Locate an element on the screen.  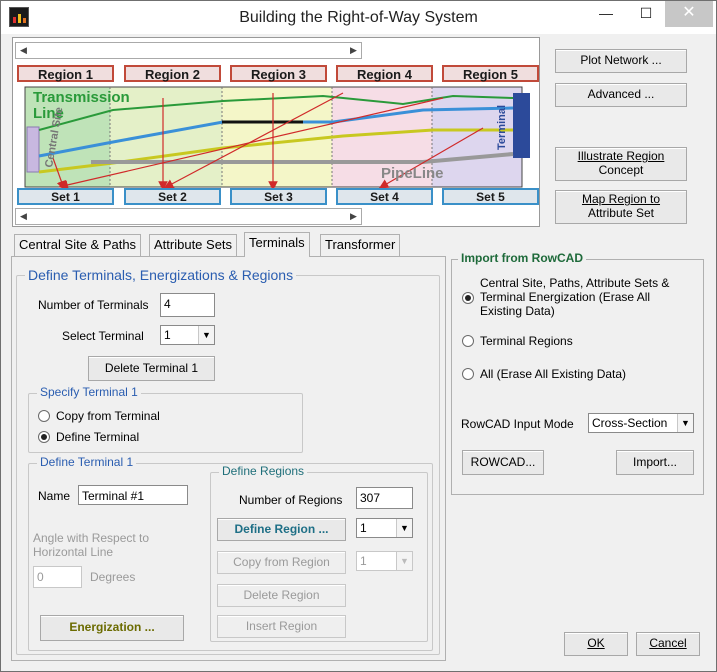
cancel-label: Cancel is located at coordinates (668, 643).